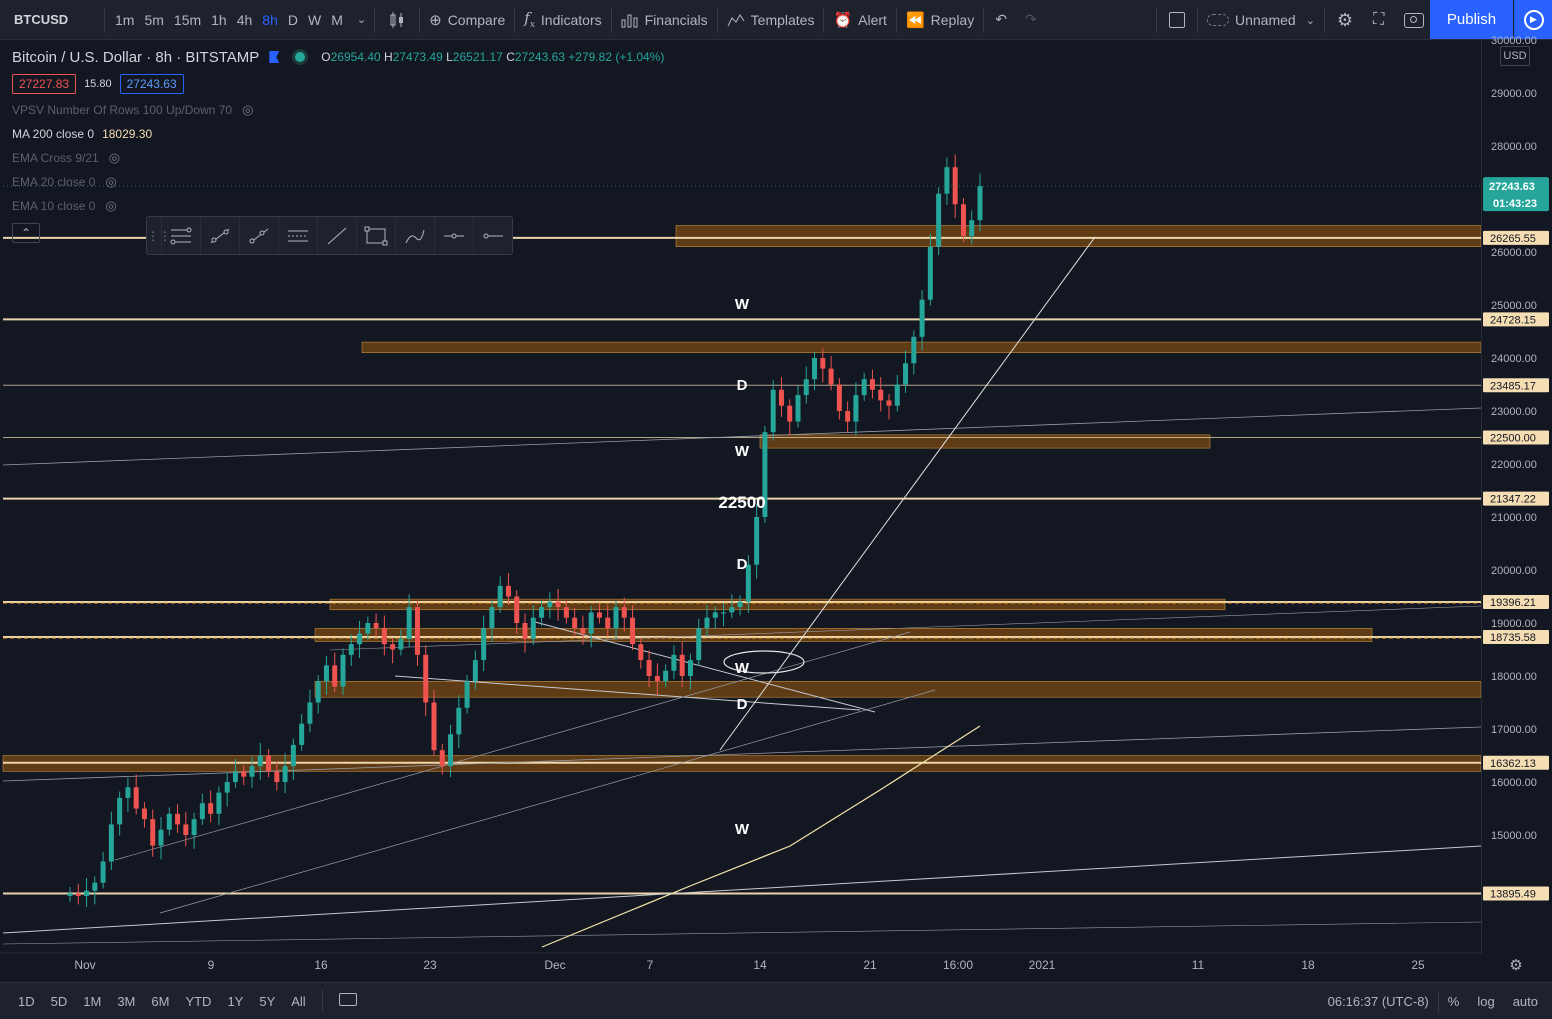 The image size is (1552, 1019). What do you see at coordinates (741, 502) in the screenshot?
I see `chart-annotation-text: 22500` at bounding box center [741, 502].